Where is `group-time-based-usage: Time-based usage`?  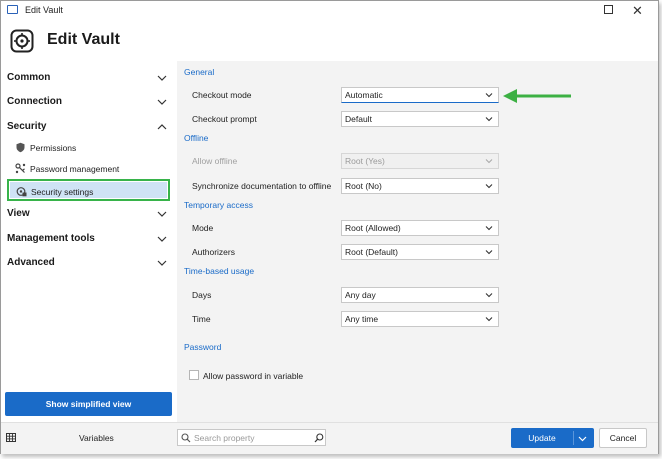 group-time-based-usage: Time-based usage is located at coordinates (219, 271).